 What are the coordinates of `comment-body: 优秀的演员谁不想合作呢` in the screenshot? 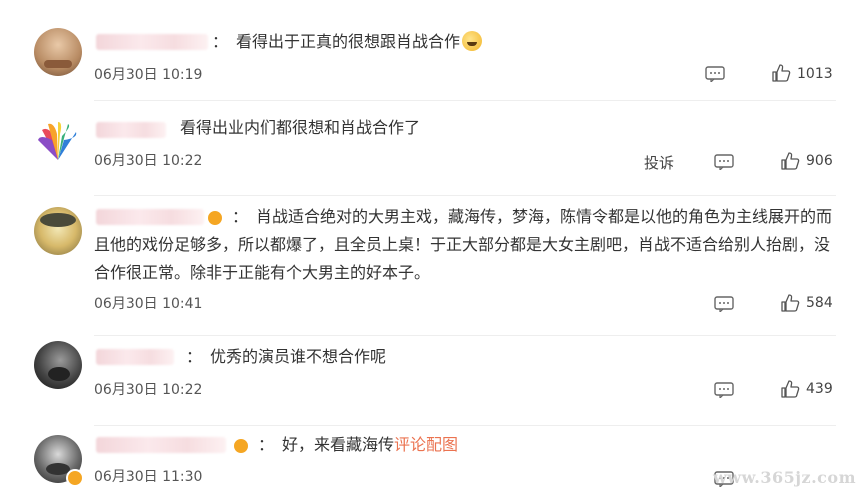 It's located at (298, 356).